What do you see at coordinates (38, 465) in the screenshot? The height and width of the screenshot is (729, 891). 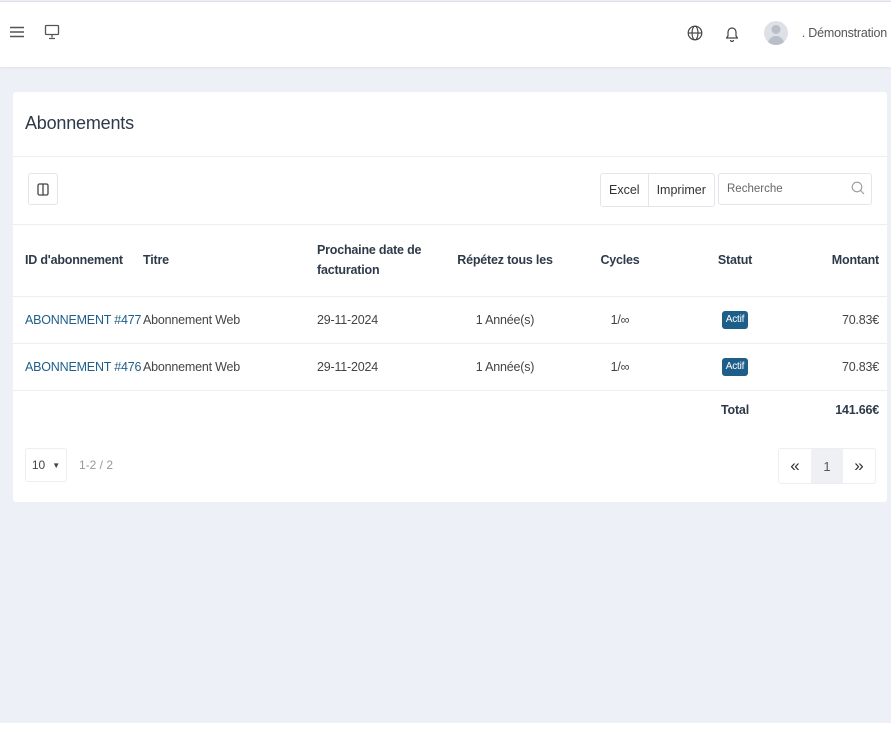 I see `page-size-value: 10` at bounding box center [38, 465].